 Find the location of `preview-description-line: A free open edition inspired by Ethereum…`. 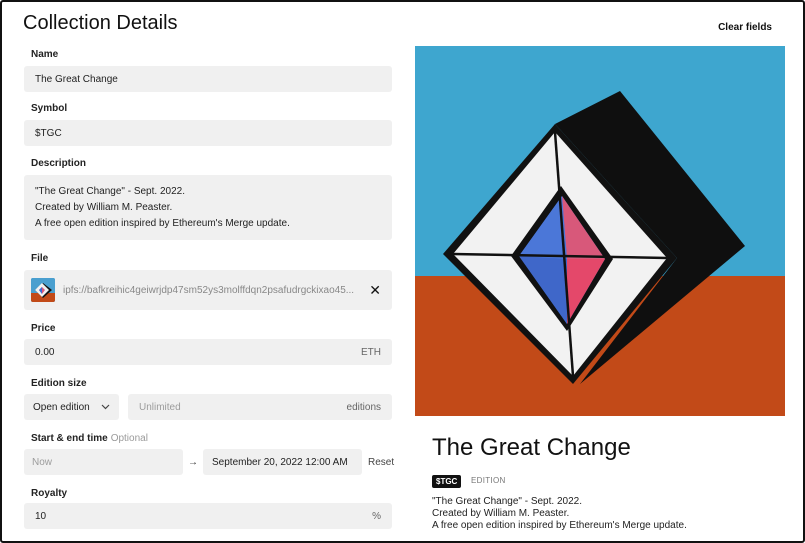

preview-description-line: A free open edition inspired by Ethereum… is located at coordinates (559, 525).